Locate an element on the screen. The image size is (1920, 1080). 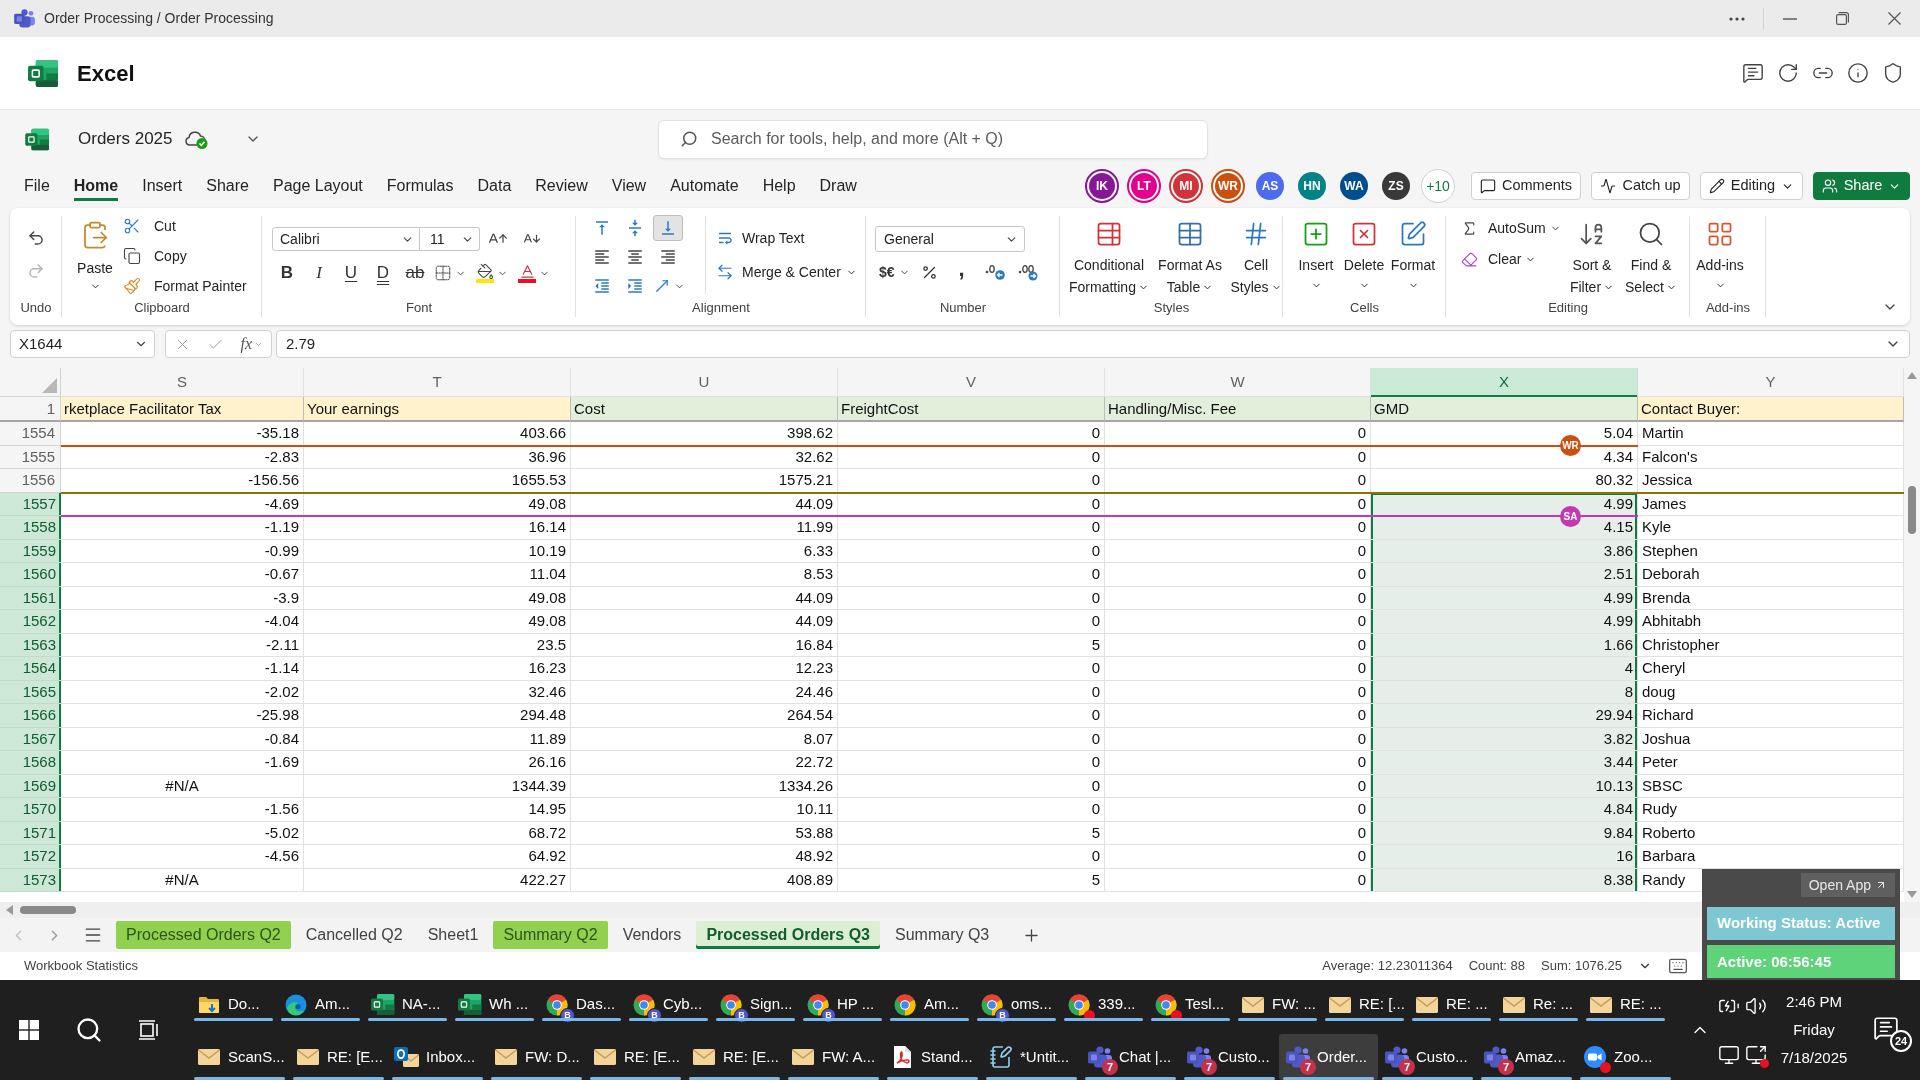
sheet-cell: 408.89 is located at coordinates (704, 880).